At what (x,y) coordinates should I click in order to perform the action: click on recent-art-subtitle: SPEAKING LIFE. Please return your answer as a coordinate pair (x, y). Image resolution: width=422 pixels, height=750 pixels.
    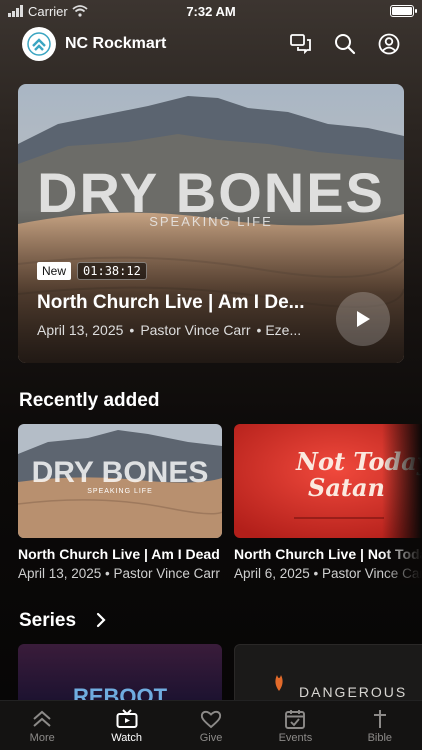
    Looking at the image, I should click on (120, 491).